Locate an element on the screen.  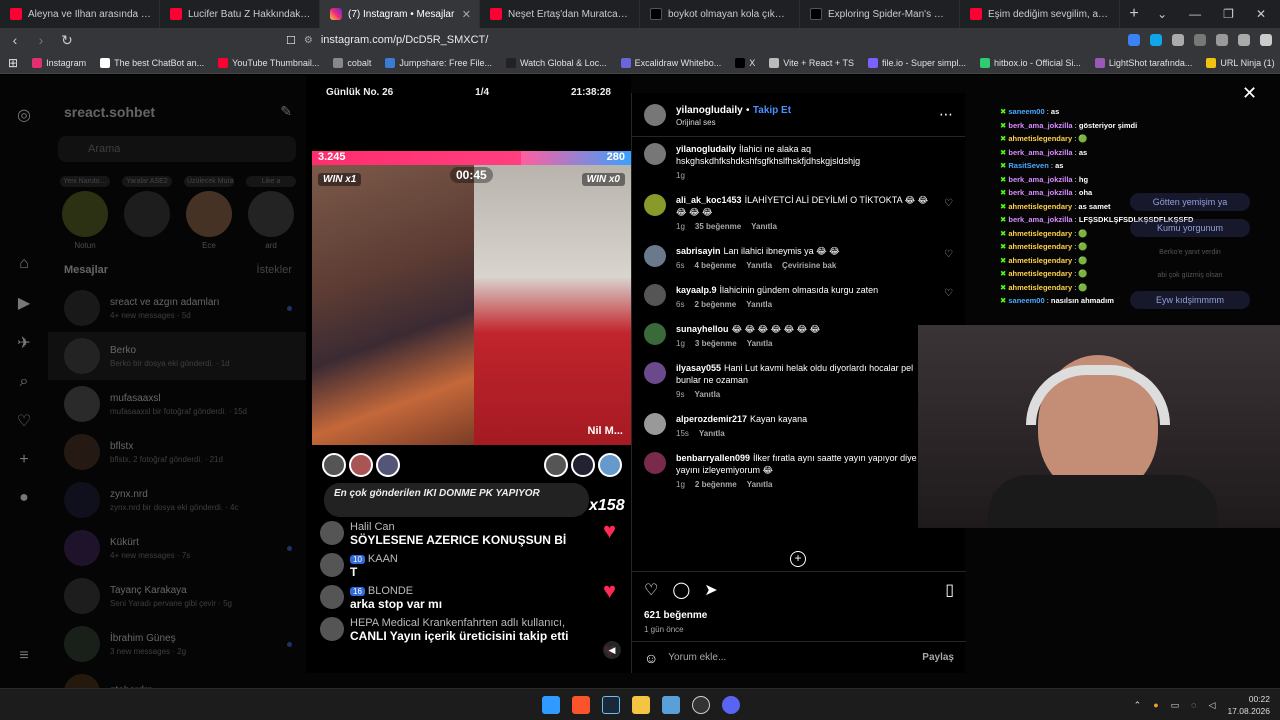
minimize-button: — is located at coordinates (1195, 14).